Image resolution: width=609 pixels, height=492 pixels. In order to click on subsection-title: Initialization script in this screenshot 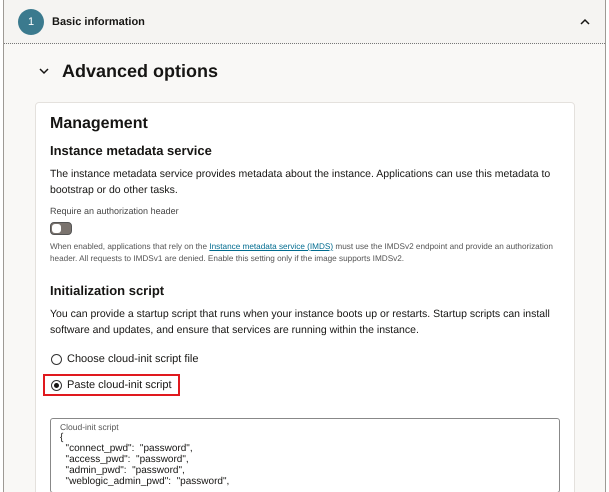, I will do `click(108, 290)`.